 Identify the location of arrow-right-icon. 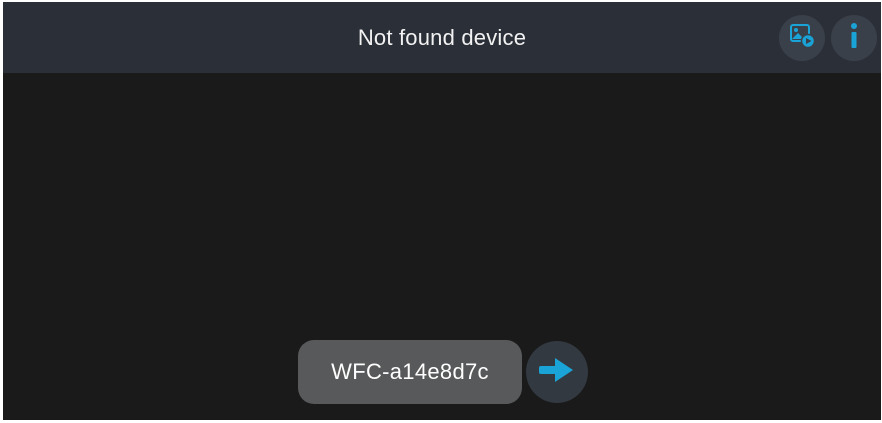
(557, 372).